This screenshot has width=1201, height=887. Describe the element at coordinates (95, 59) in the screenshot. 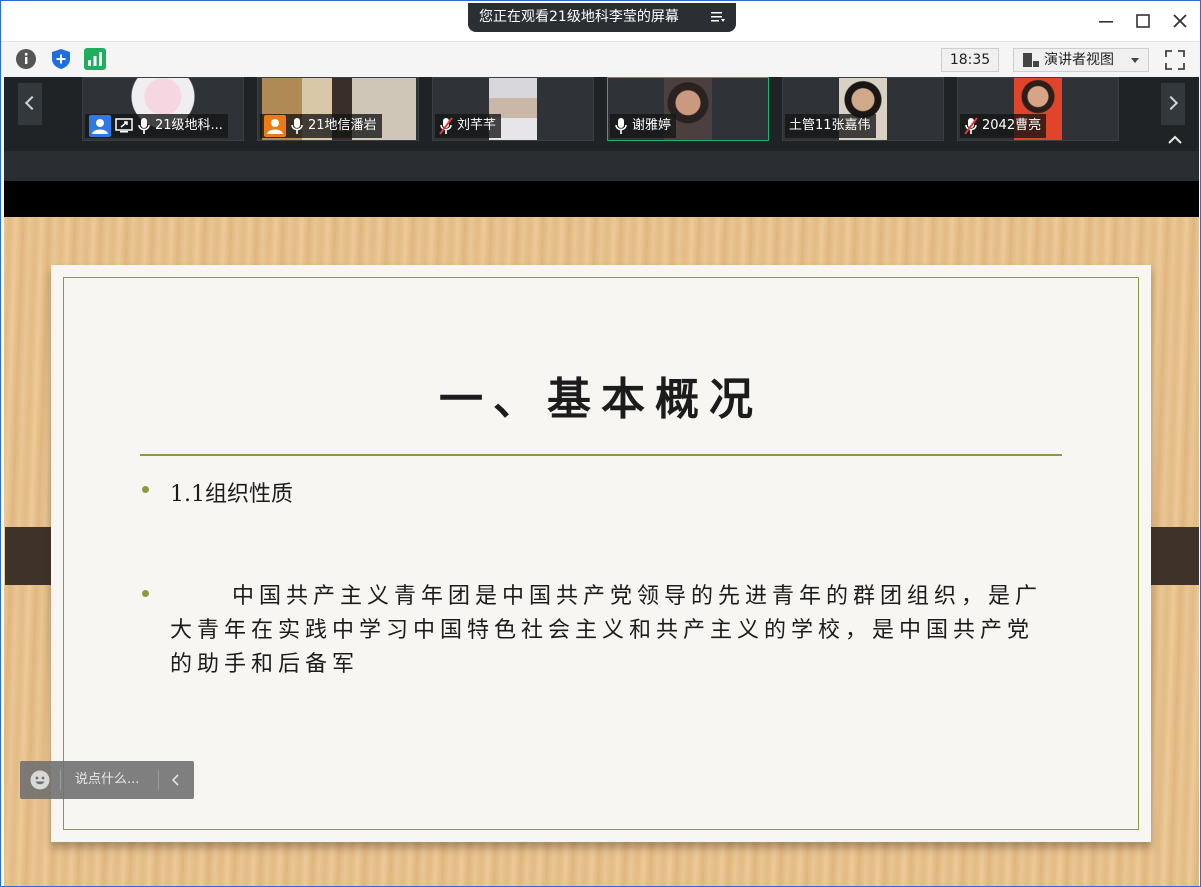

I see `network-signal-icon` at that location.